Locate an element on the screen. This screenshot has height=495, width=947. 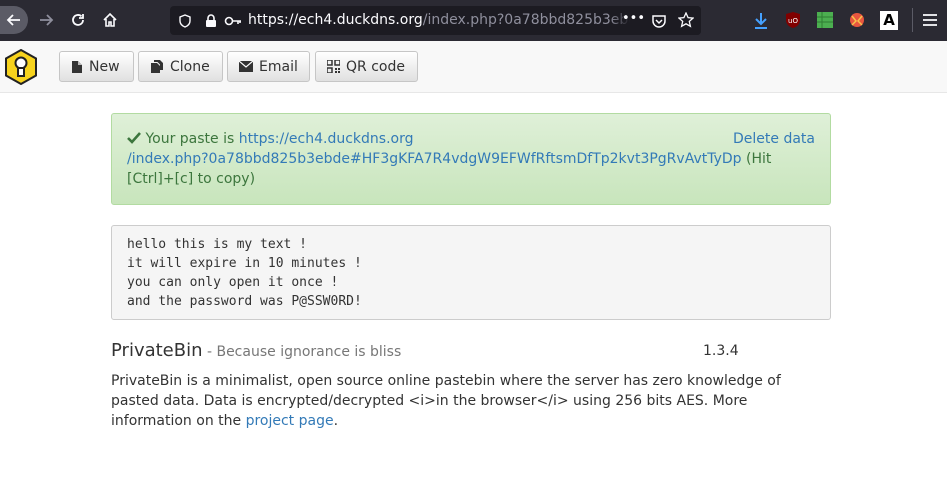
project-page-link: project page is located at coordinates (290, 421).